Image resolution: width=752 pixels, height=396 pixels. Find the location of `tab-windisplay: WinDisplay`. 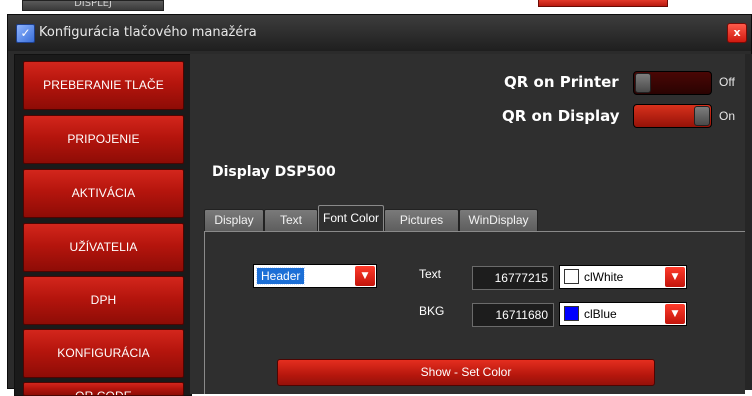

tab-windisplay: WinDisplay is located at coordinates (498, 220).